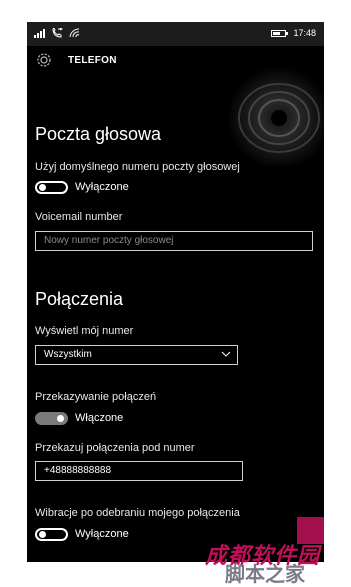  I want to click on vibrate-on-answer-toggle-state: Wyłączone, so click(102, 534).